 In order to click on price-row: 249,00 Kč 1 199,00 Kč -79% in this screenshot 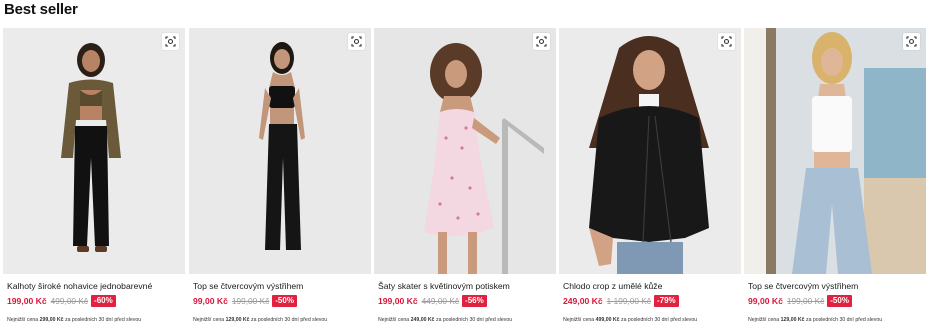, I will do `click(621, 301)`.